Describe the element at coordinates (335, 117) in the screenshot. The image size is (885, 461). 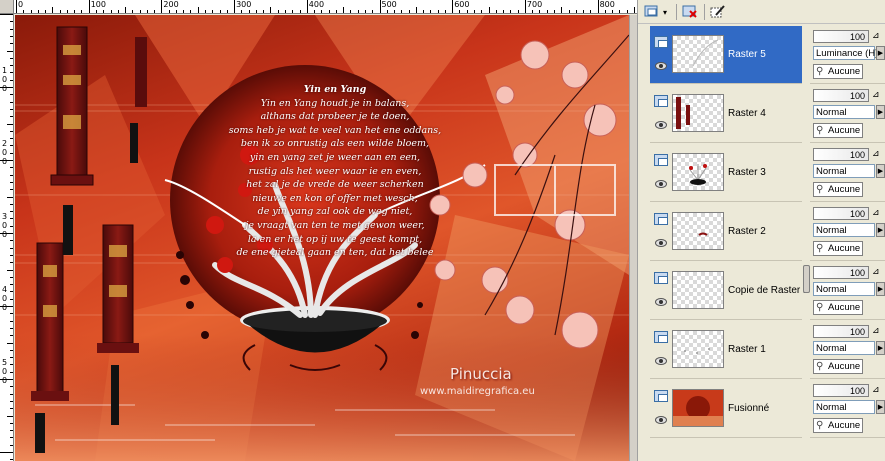
I see `poem-line: althans dat probeer je te doen,` at that location.